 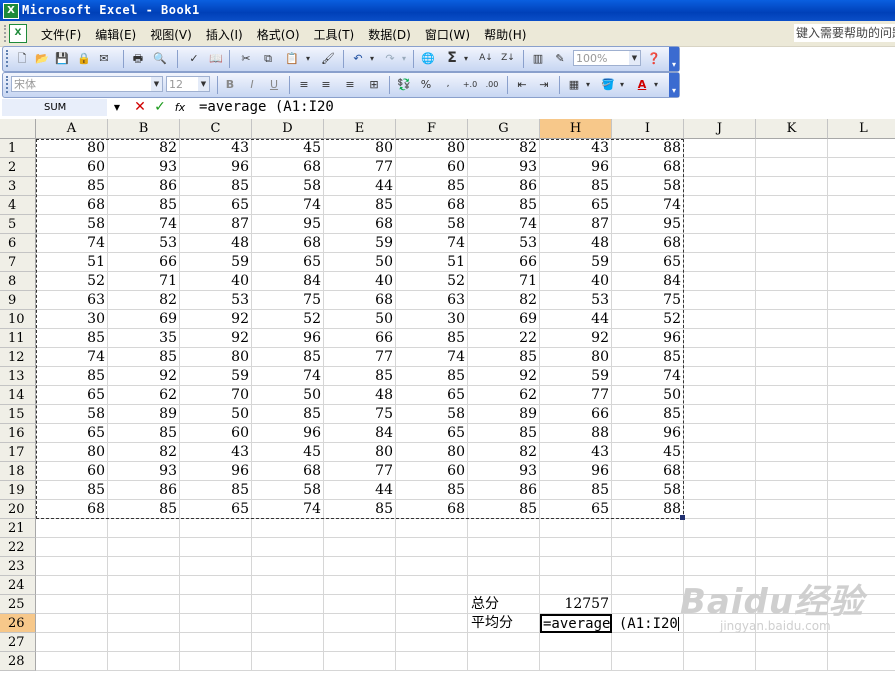 What do you see at coordinates (470, 84) in the screenshot?
I see `increase-decimal-icon: +.0` at bounding box center [470, 84].